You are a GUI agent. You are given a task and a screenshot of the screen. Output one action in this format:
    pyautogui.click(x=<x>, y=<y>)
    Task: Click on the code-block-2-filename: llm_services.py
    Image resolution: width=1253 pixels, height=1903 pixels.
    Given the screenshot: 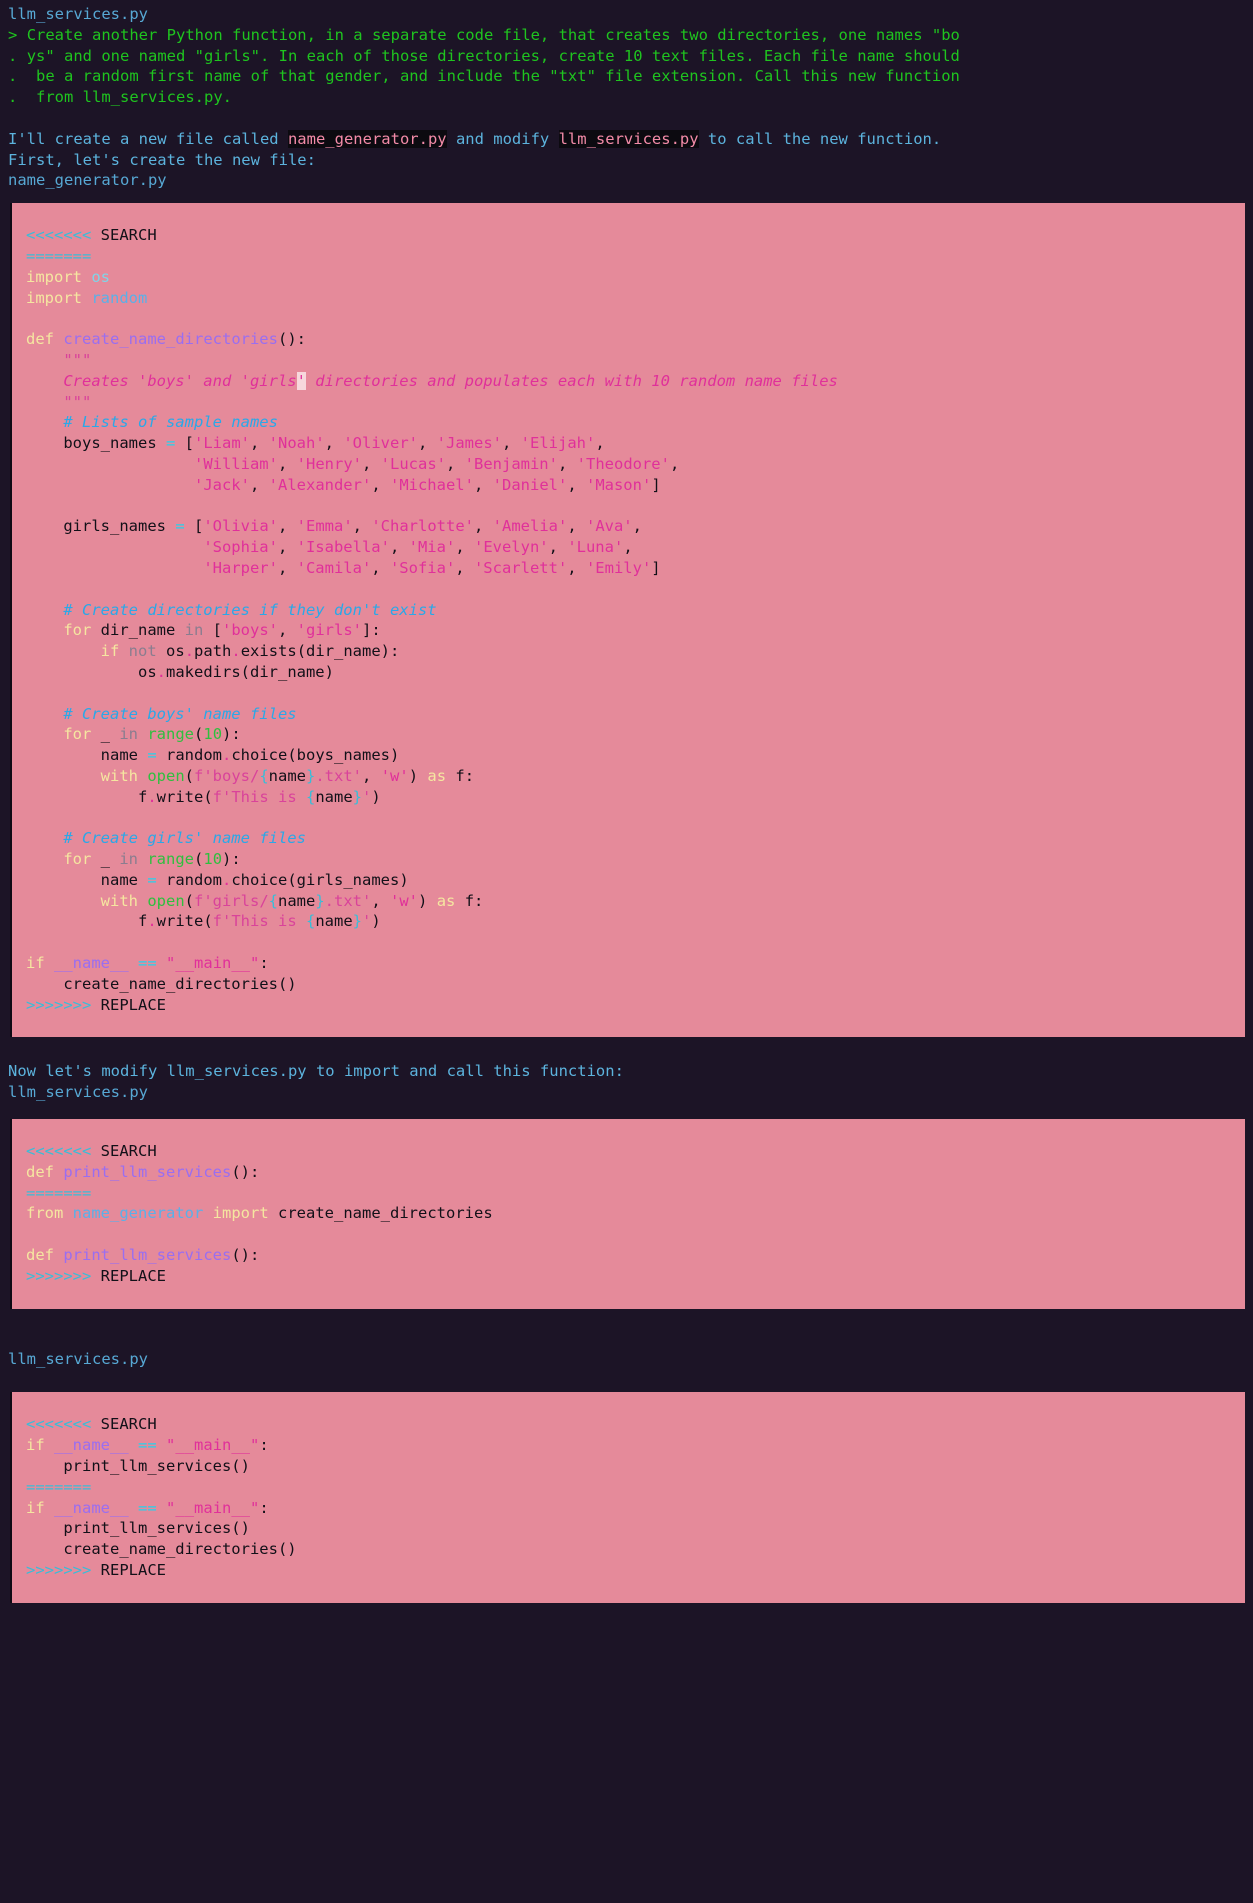 What is the action you would take?
    pyautogui.click(x=78, y=1092)
    